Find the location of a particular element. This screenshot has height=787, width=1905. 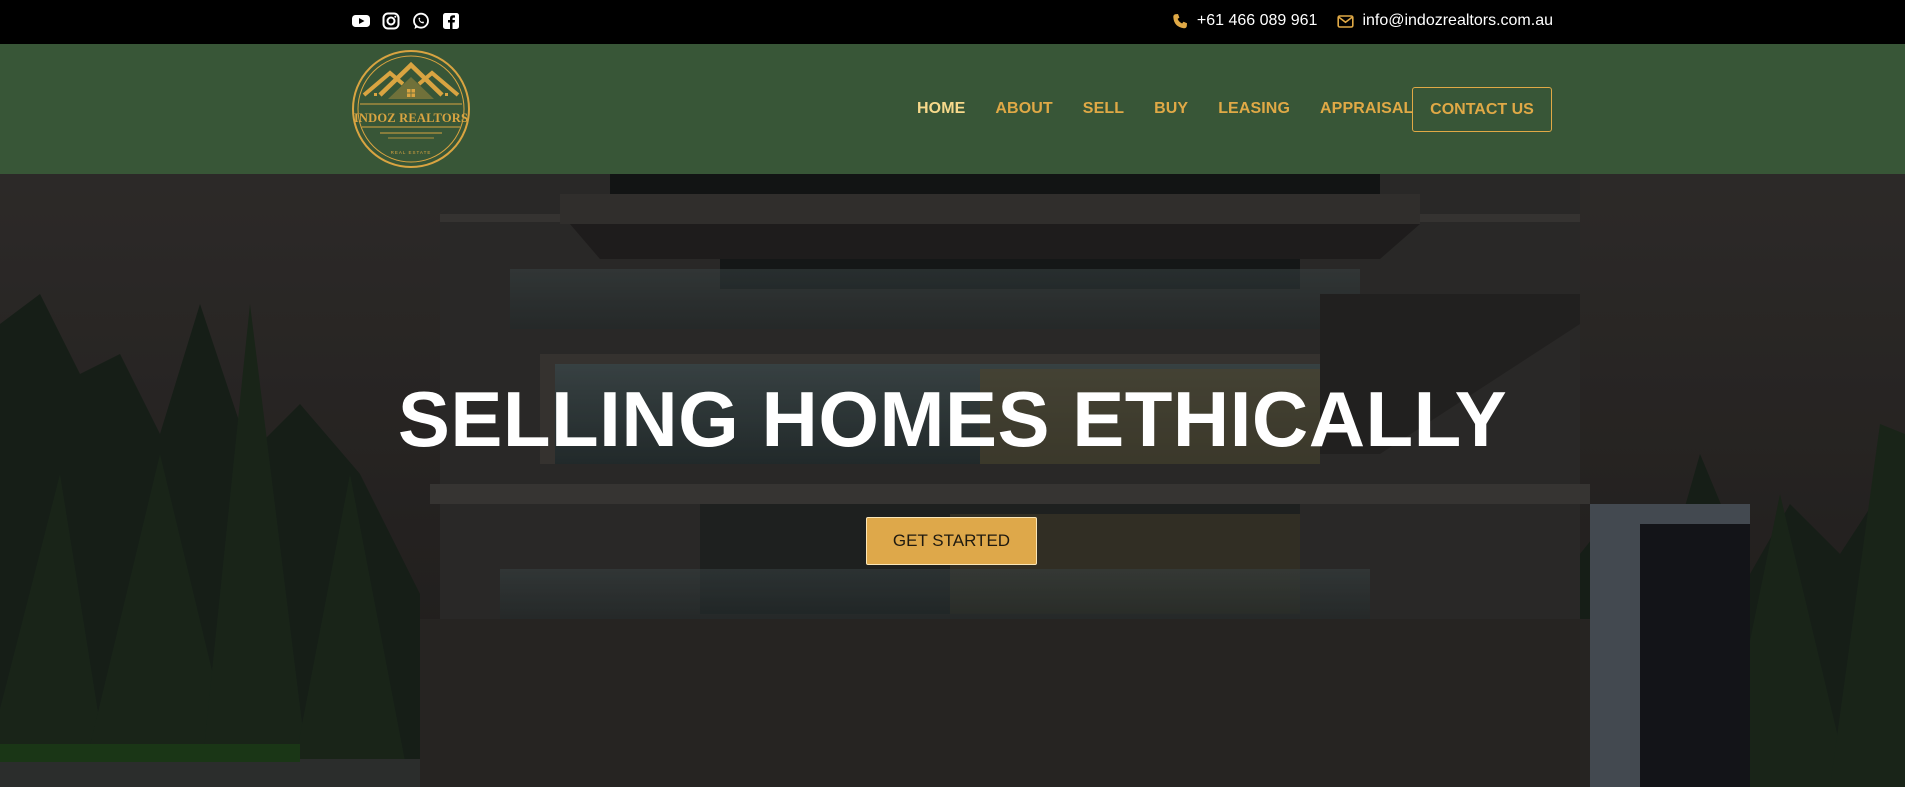

social-links is located at coordinates (406, 21).